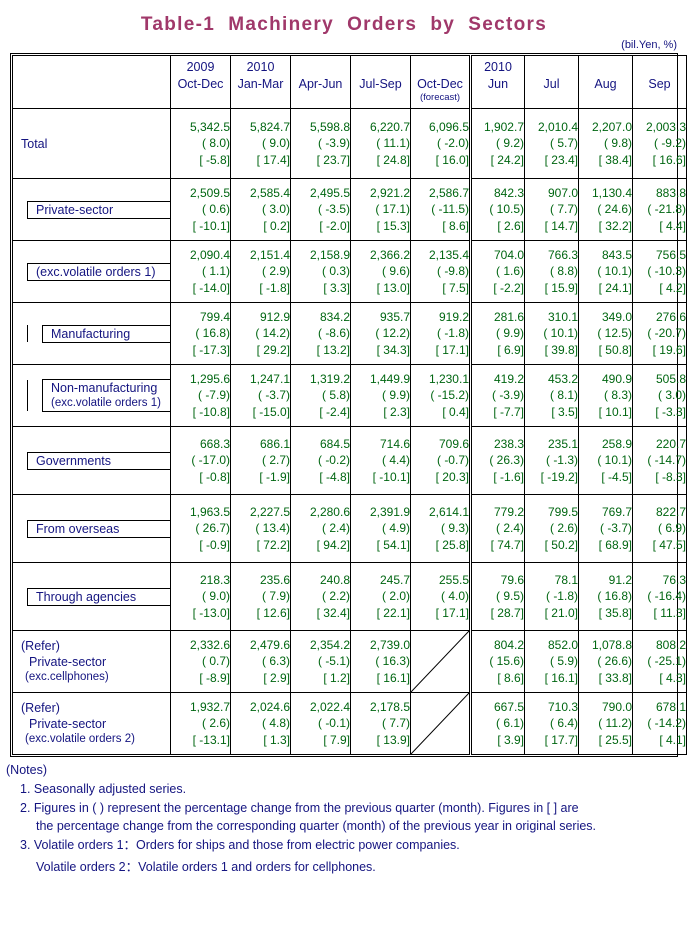 The image size is (688, 936). What do you see at coordinates (508, 645) in the screenshot?
I see `value-line-1: 804.2` at bounding box center [508, 645].